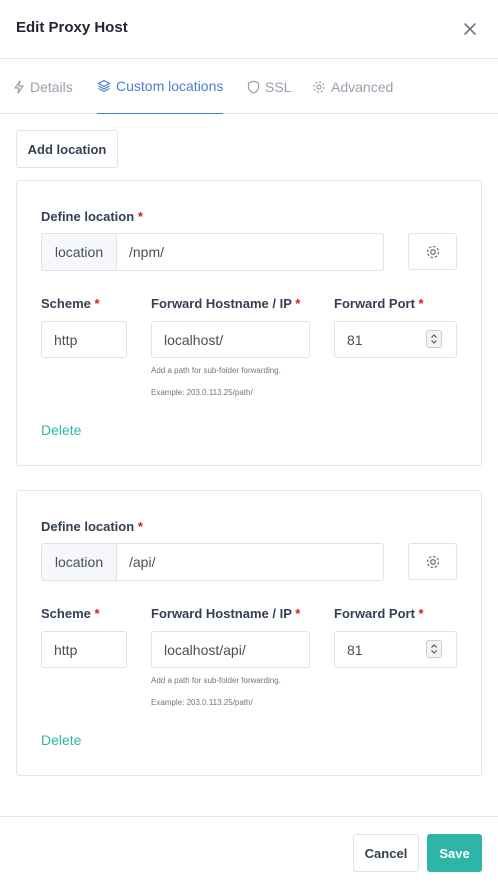 The image size is (498, 886). Describe the element at coordinates (454, 853) in the screenshot. I see `save-button: Save` at that location.